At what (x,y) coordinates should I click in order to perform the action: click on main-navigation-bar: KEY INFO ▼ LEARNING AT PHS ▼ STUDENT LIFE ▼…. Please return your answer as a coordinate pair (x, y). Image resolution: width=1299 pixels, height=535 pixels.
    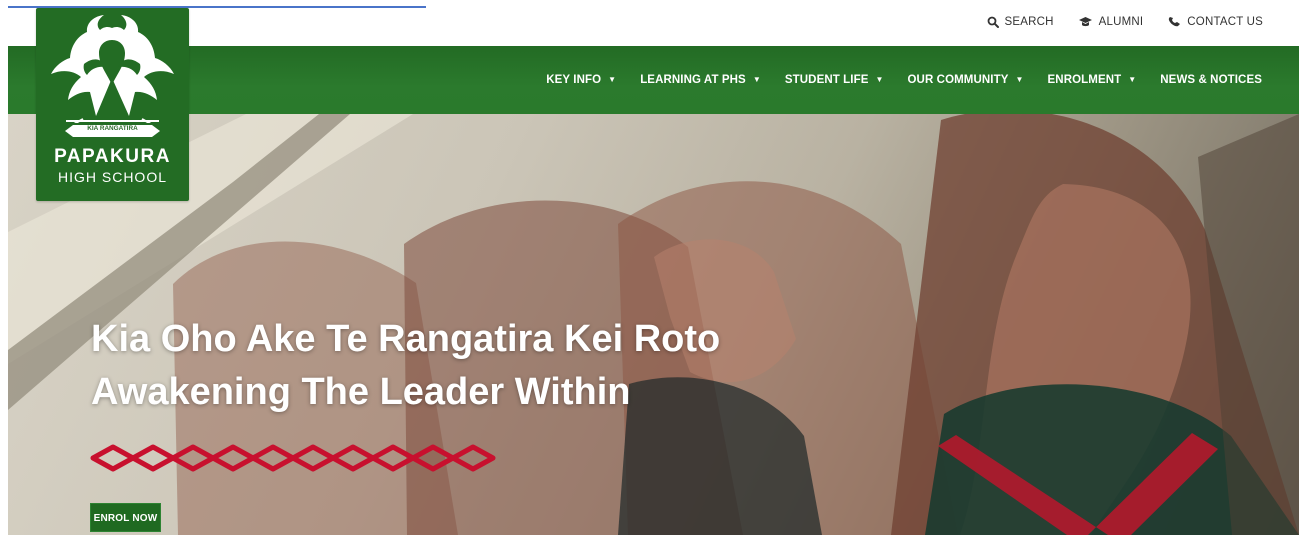
    Looking at the image, I should click on (653, 80).